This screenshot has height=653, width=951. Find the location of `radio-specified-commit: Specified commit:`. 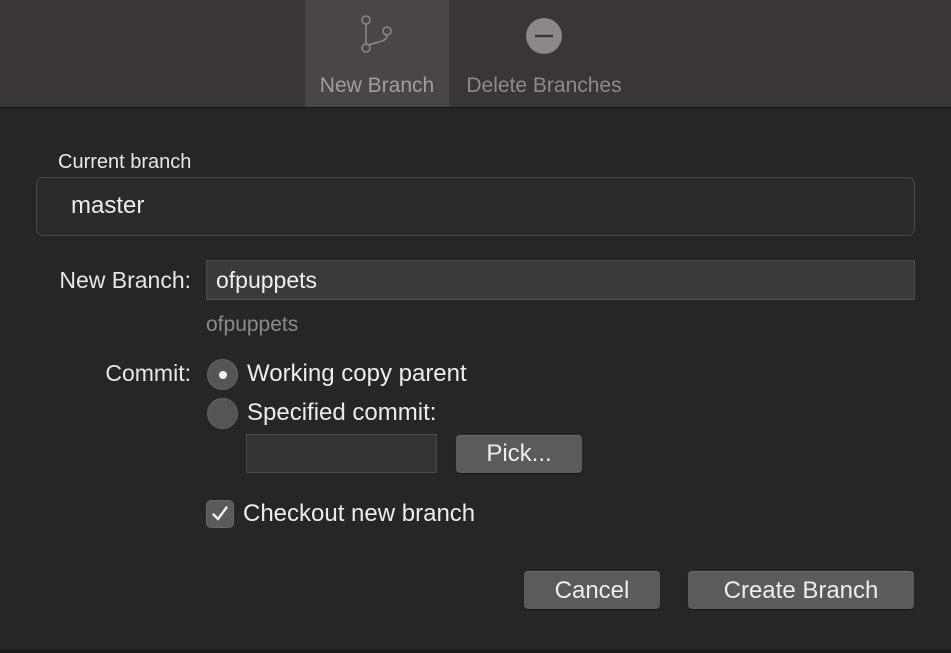

radio-specified-commit: Specified commit: is located at coordinates (321, 413).